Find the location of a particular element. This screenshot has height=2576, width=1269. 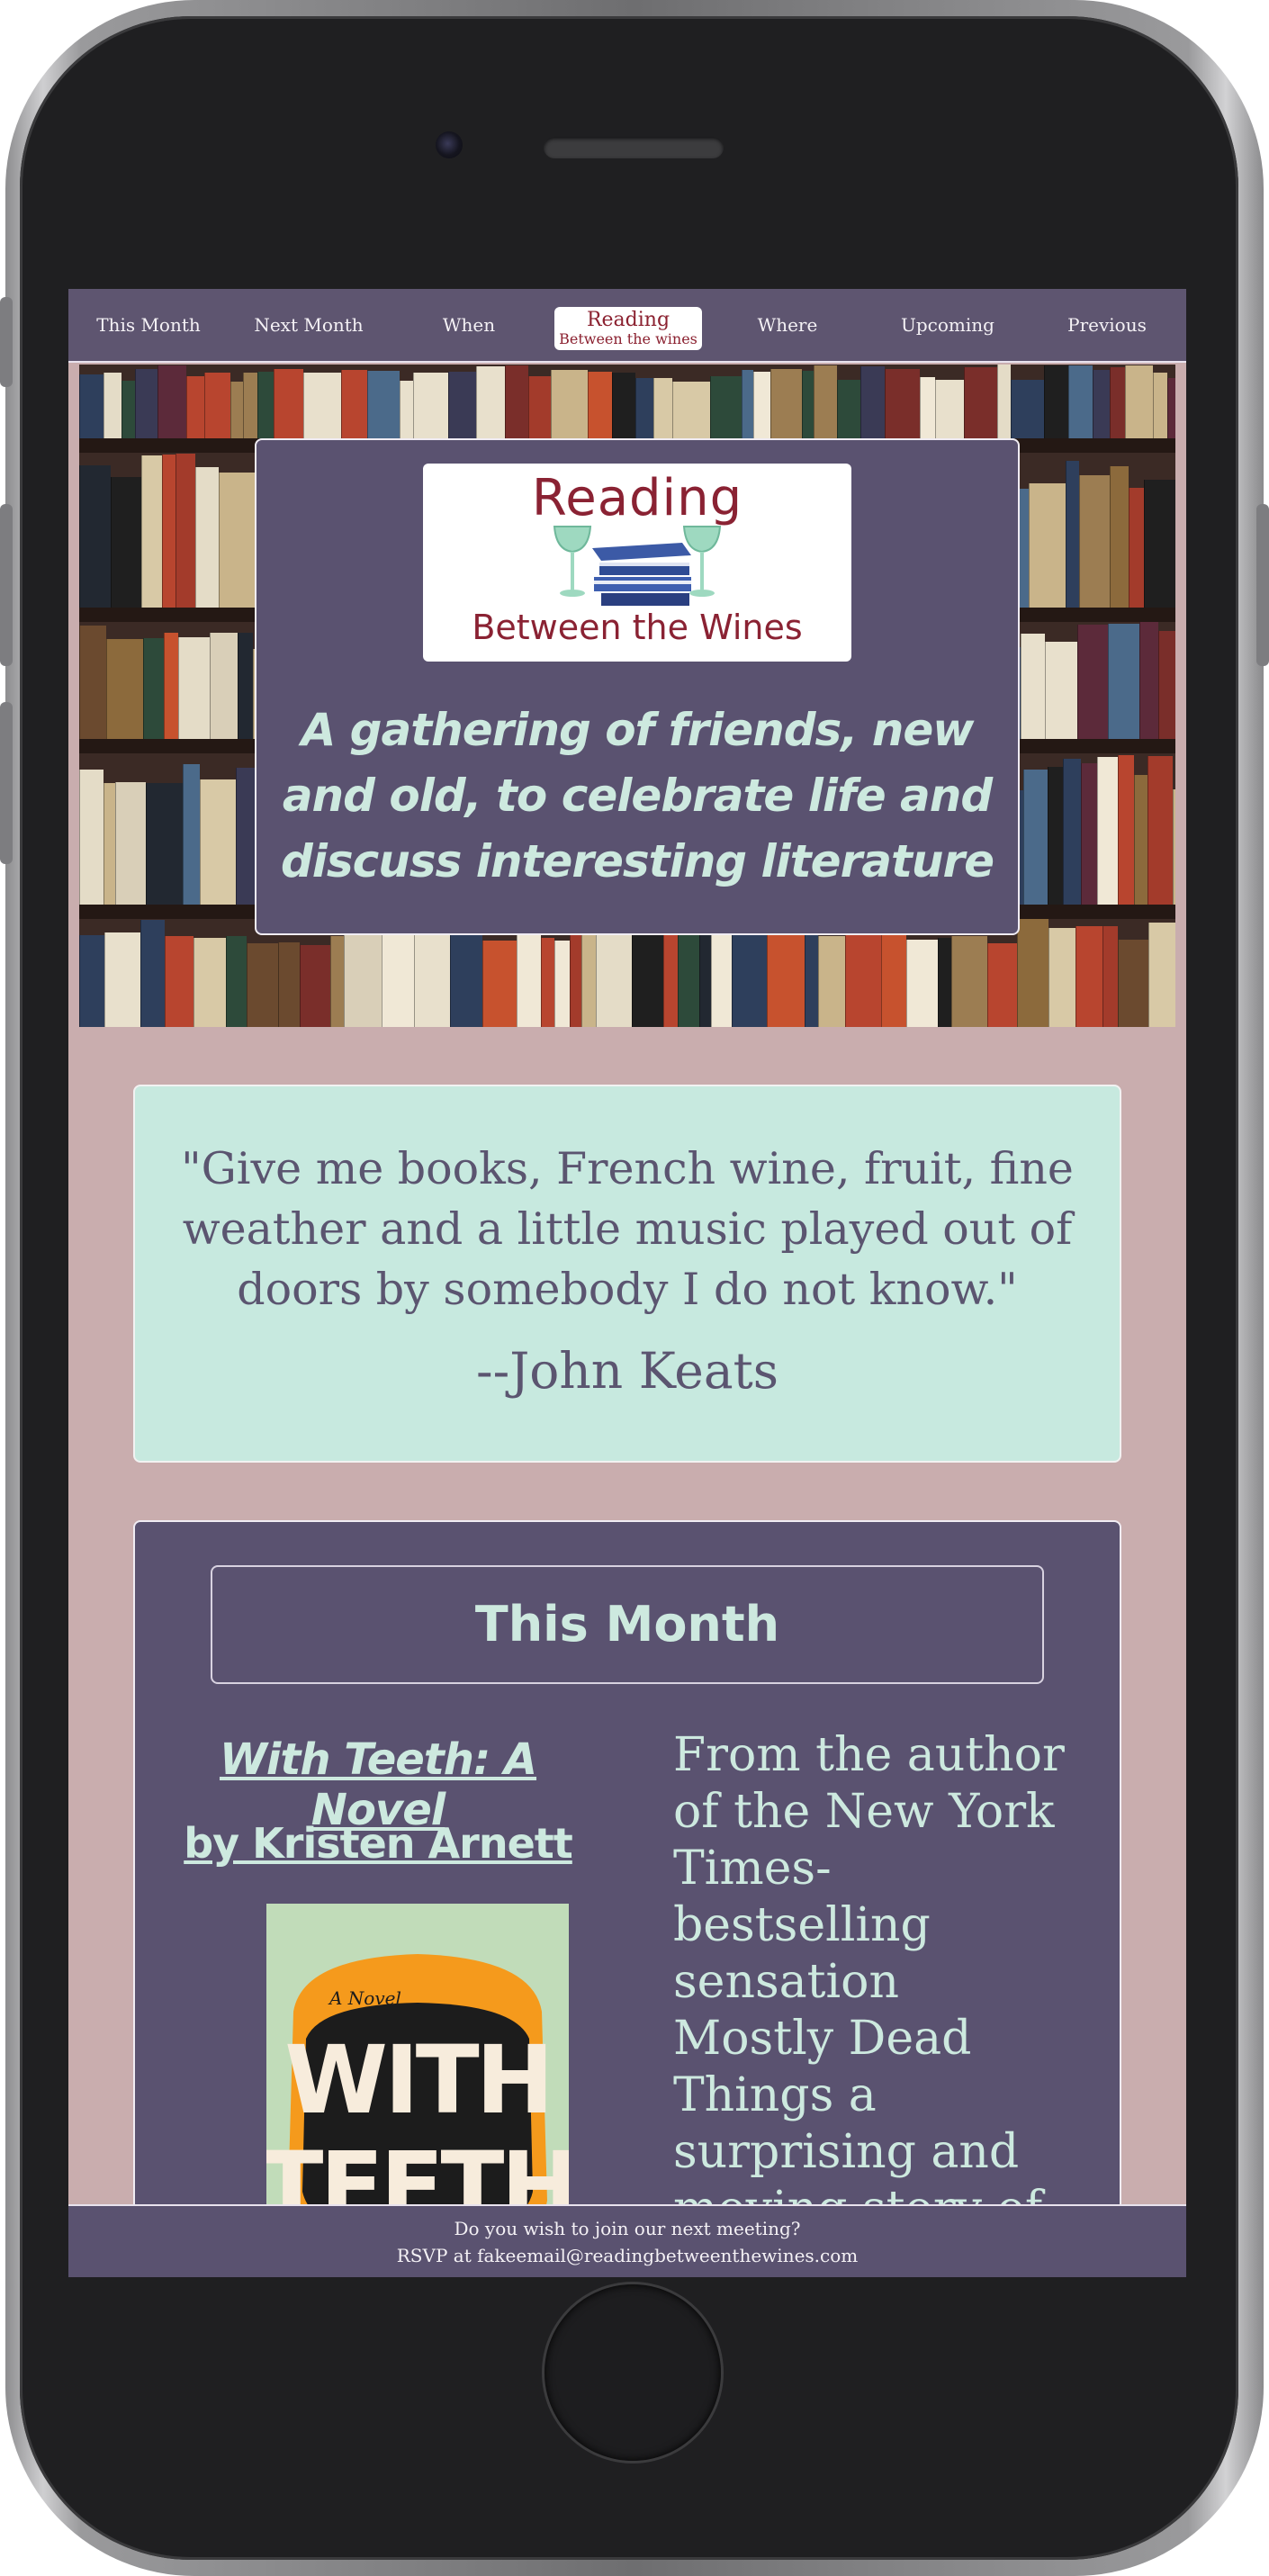

books-and-wine-glasses-icon is located at coordinates (637, 566).